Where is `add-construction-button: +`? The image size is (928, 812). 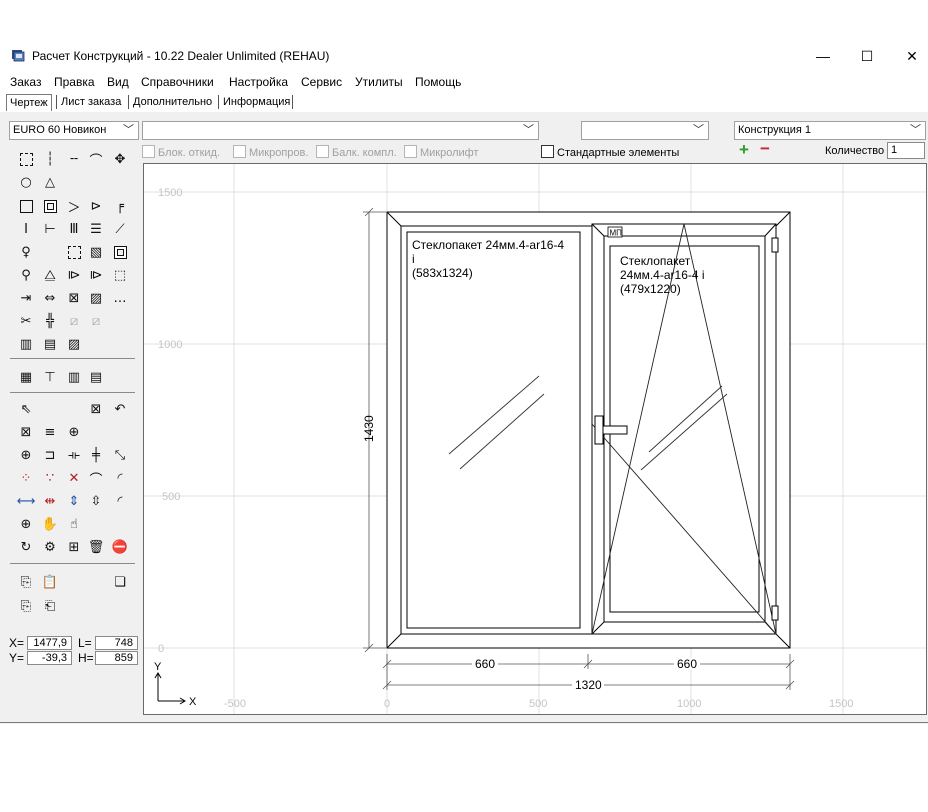 add-construction-button: + is located at coordinates (744, 150).